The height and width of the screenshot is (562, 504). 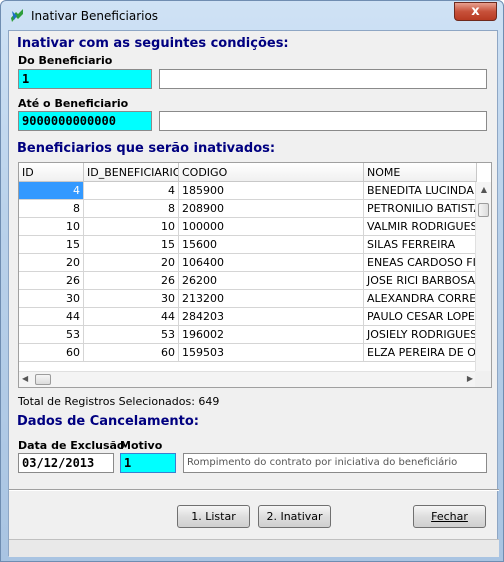 What do you see at coordinates (420, 317) in the screenshot?
I see `cell-nome: PAULO CESAR LOPES` at bounding box center [420, 317].